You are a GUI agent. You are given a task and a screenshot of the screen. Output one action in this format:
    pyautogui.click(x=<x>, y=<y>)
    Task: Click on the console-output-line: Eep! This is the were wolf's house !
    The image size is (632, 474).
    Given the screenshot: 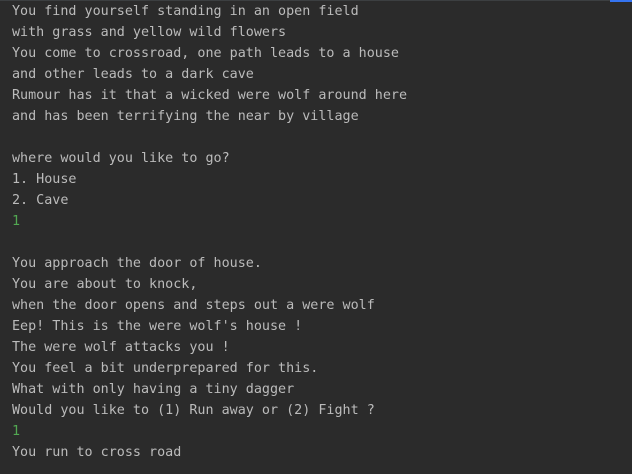 What is the action you would take?
    pyautogui.click(x=157, y=326)
    